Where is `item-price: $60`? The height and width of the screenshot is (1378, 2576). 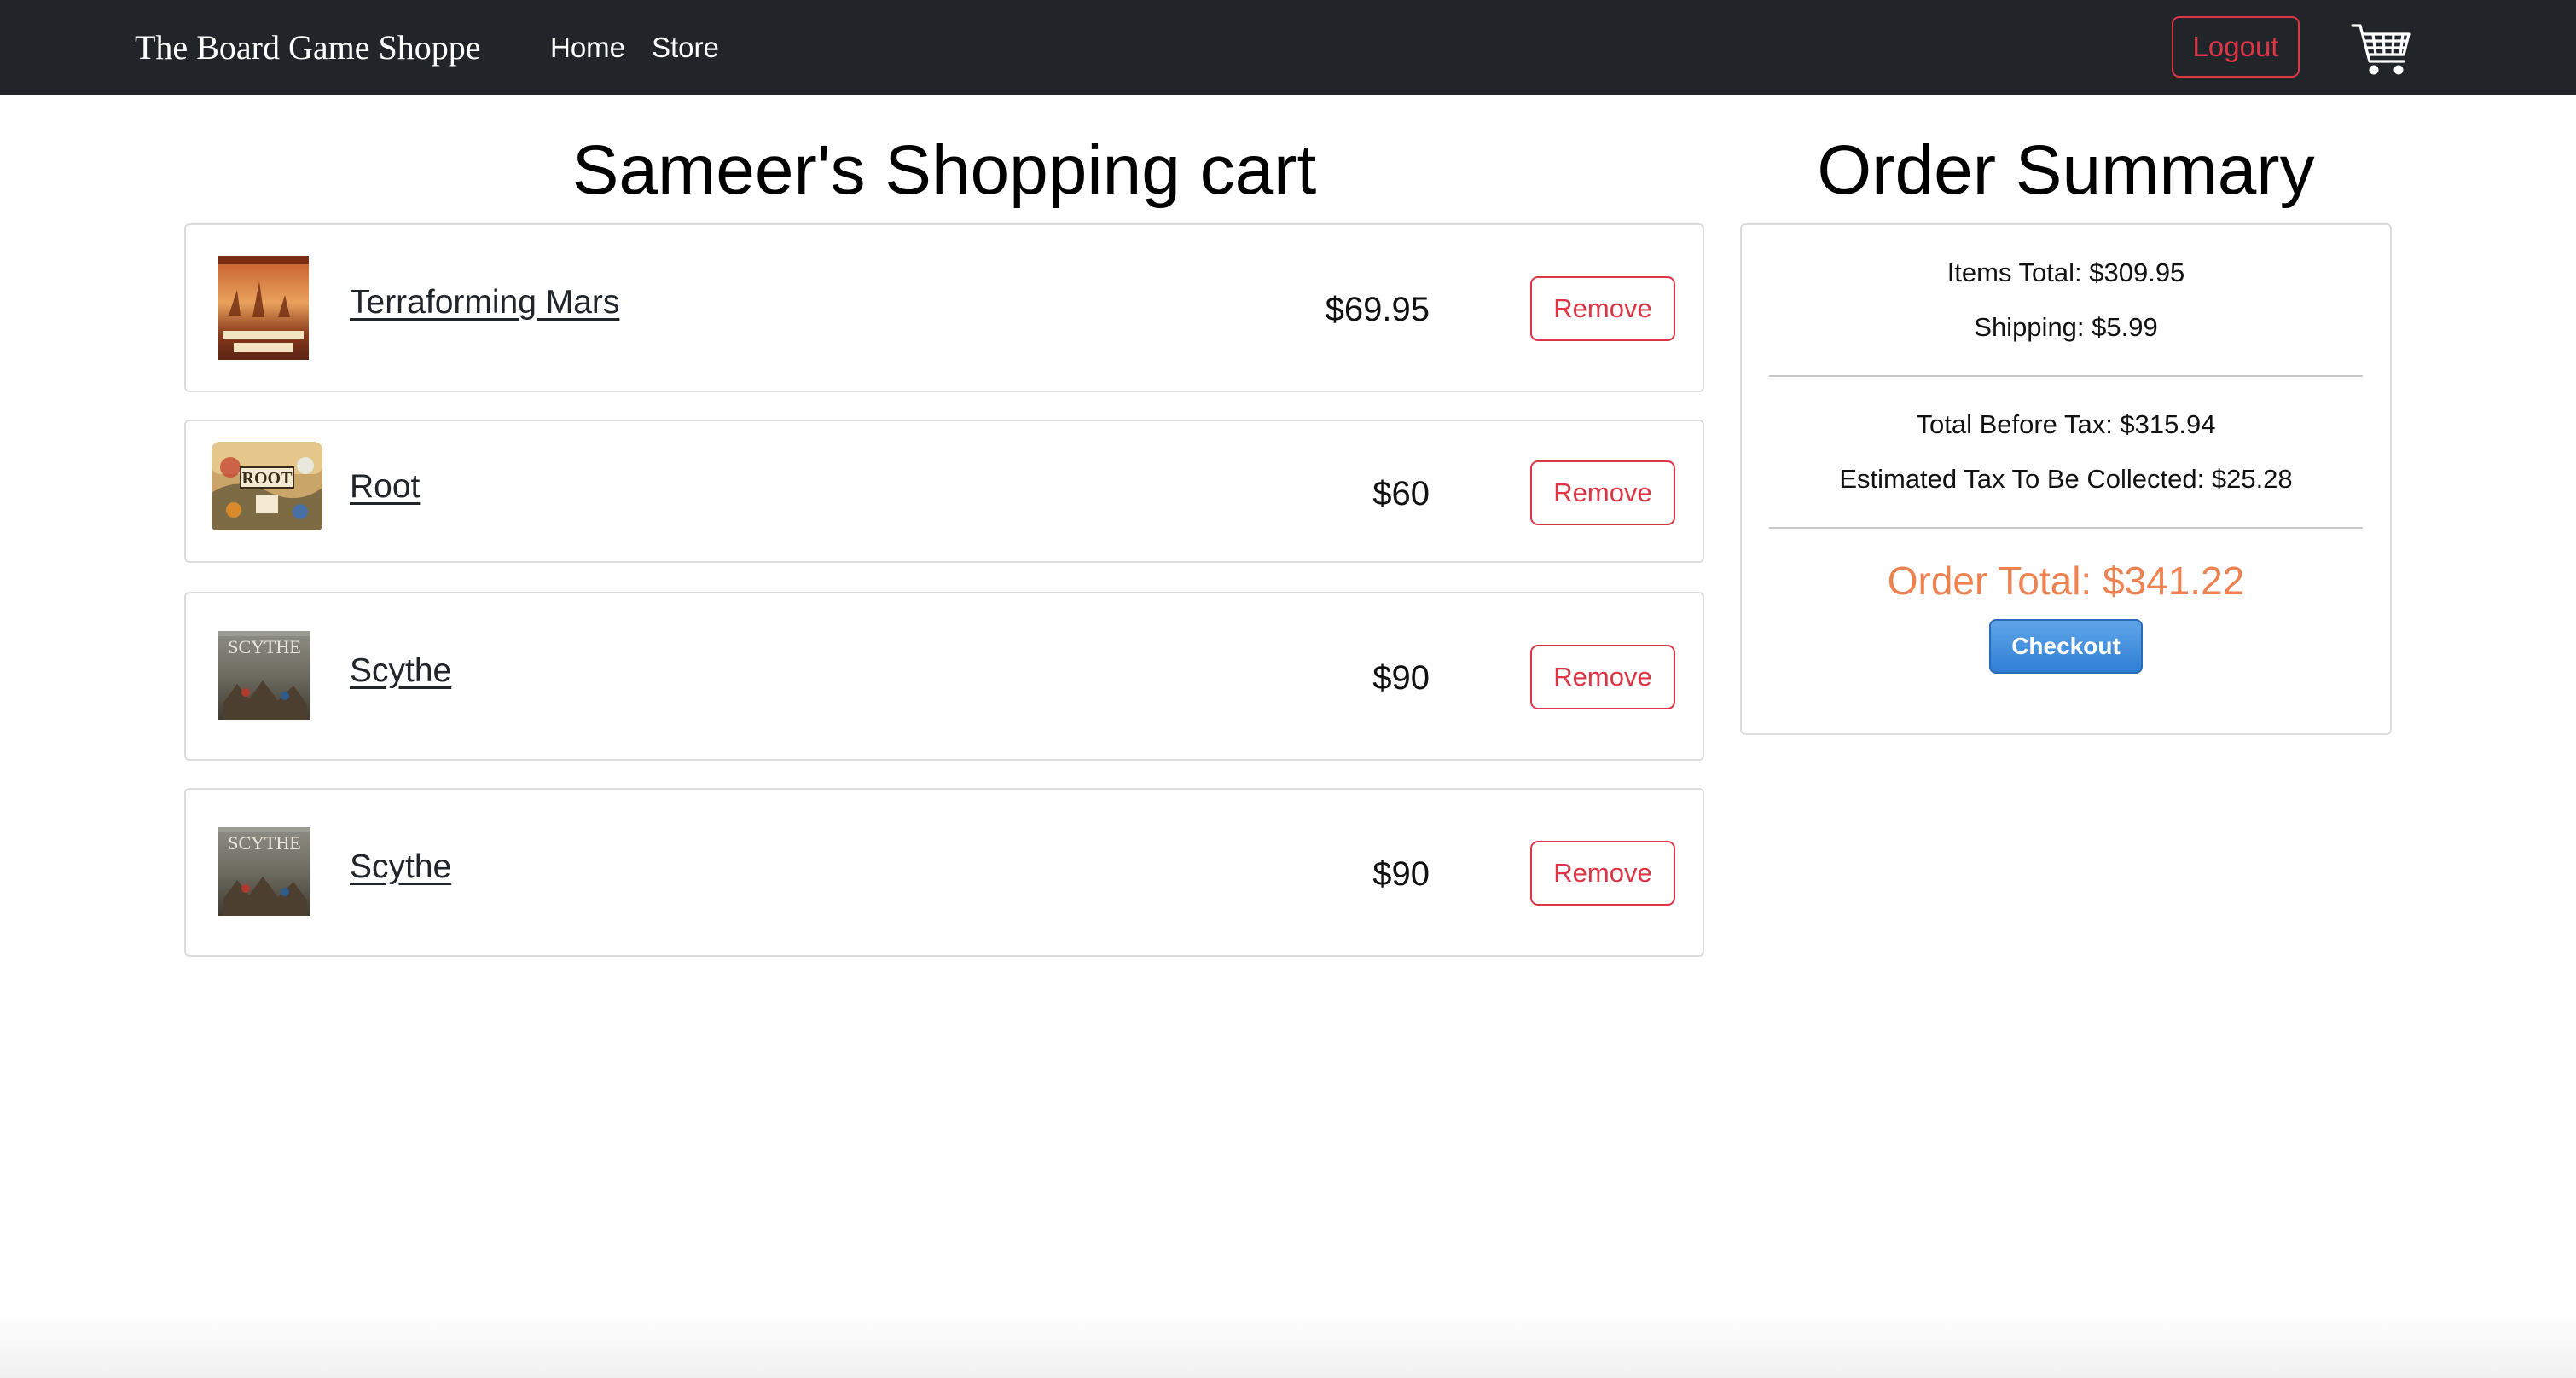
item-price: $60 is located at coordinates (1401, 493).